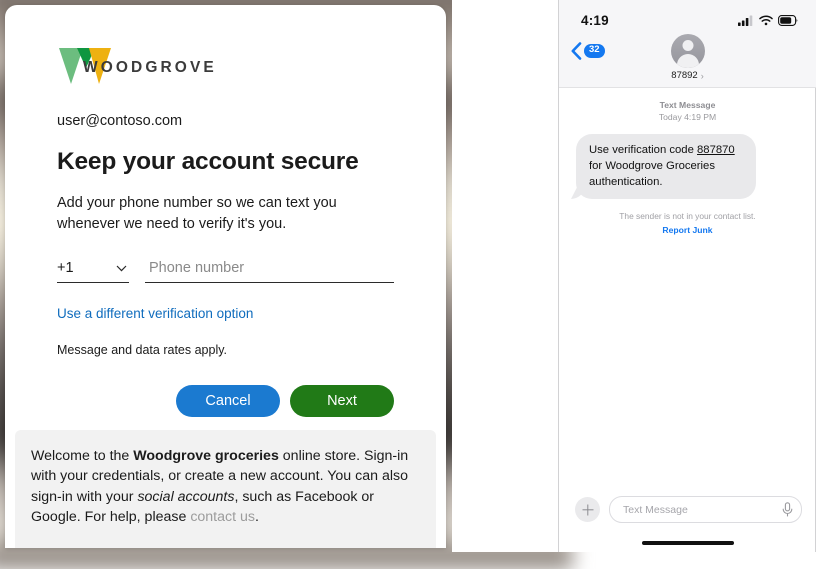 The width and height of the screenshot is (816, 569). What do you see at coordinates (142, 350) in the screenshot?
I see `message-rates-note: Message and data rates apply.` at bounding box center [142, 350].